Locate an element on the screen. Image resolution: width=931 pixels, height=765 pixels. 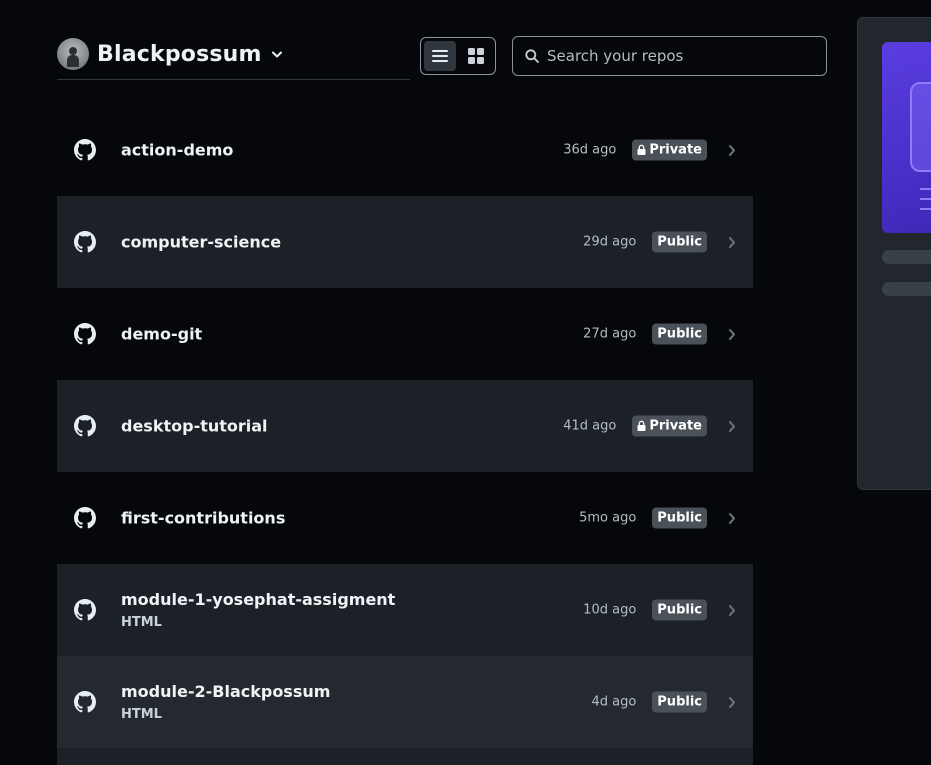
repo-name: action-demo is located at coordinates (177, 150).